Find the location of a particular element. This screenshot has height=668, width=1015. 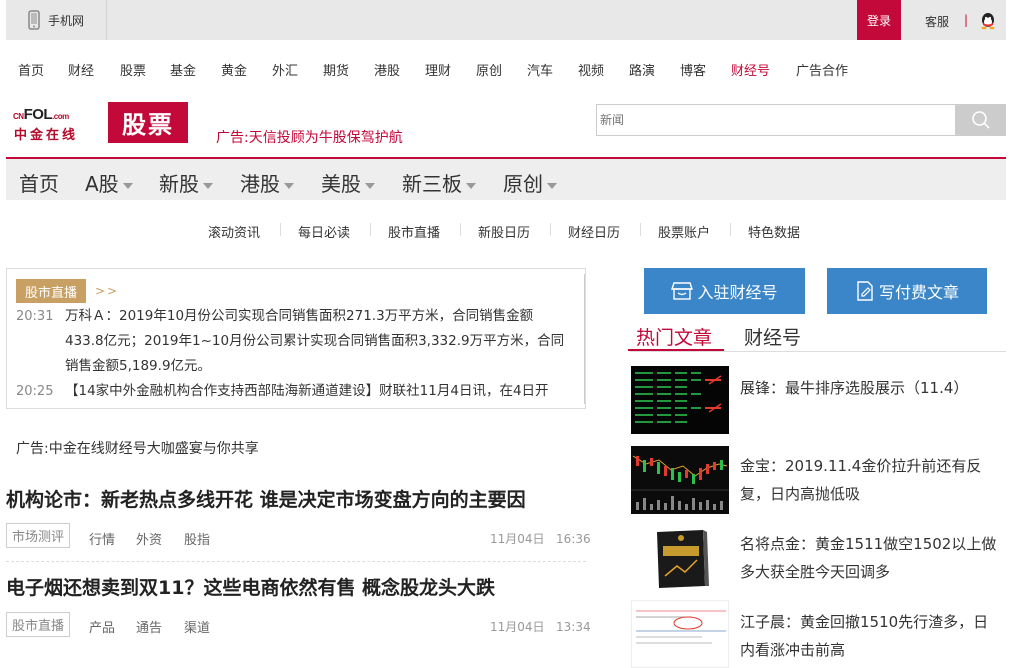

cnfol-logo: CNFOL.com 中金在线 is located at coordinates (56, 124).